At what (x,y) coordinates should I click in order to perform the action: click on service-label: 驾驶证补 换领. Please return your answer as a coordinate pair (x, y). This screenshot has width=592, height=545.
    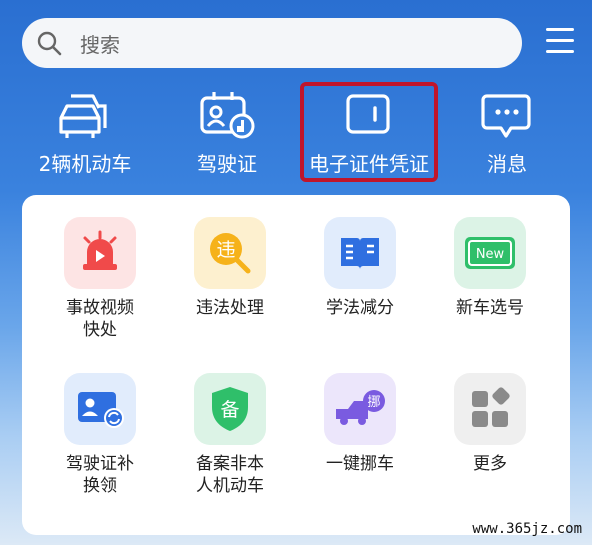
    Looking at the image, I should click on (100, 475).